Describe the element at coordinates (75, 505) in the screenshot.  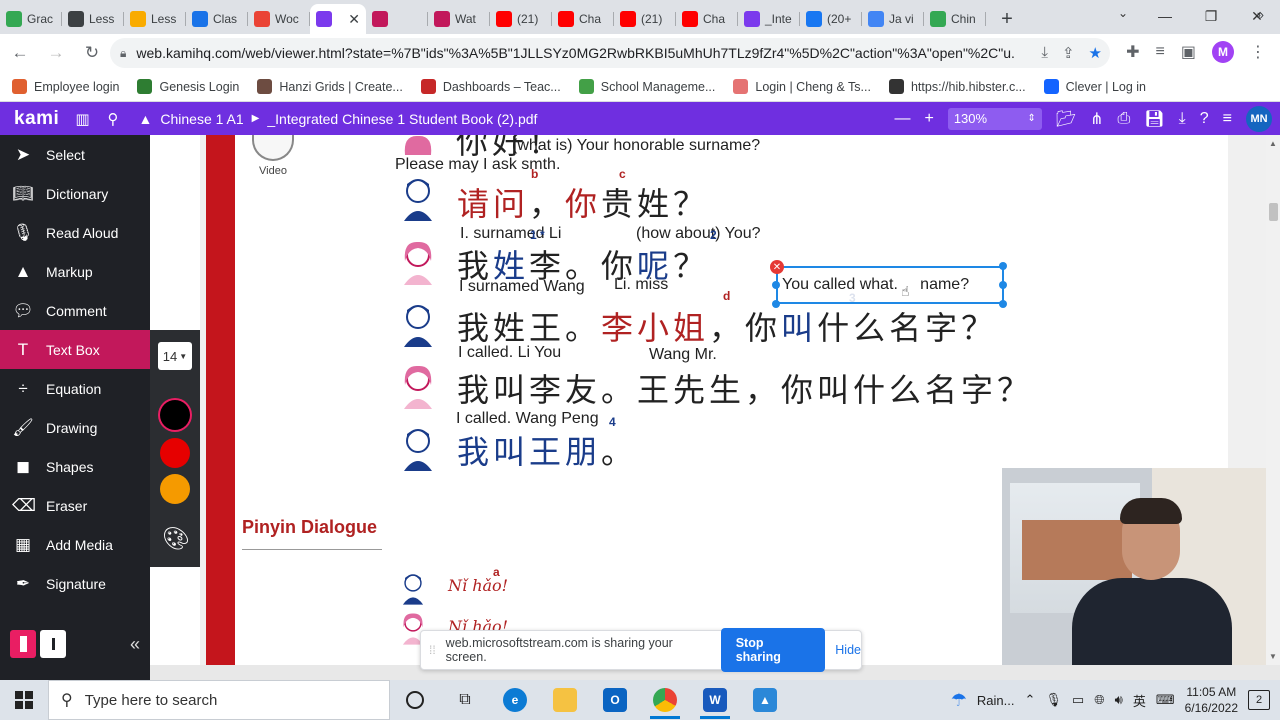
I see `tool-eraser: ⌫ Eraser` at that location.